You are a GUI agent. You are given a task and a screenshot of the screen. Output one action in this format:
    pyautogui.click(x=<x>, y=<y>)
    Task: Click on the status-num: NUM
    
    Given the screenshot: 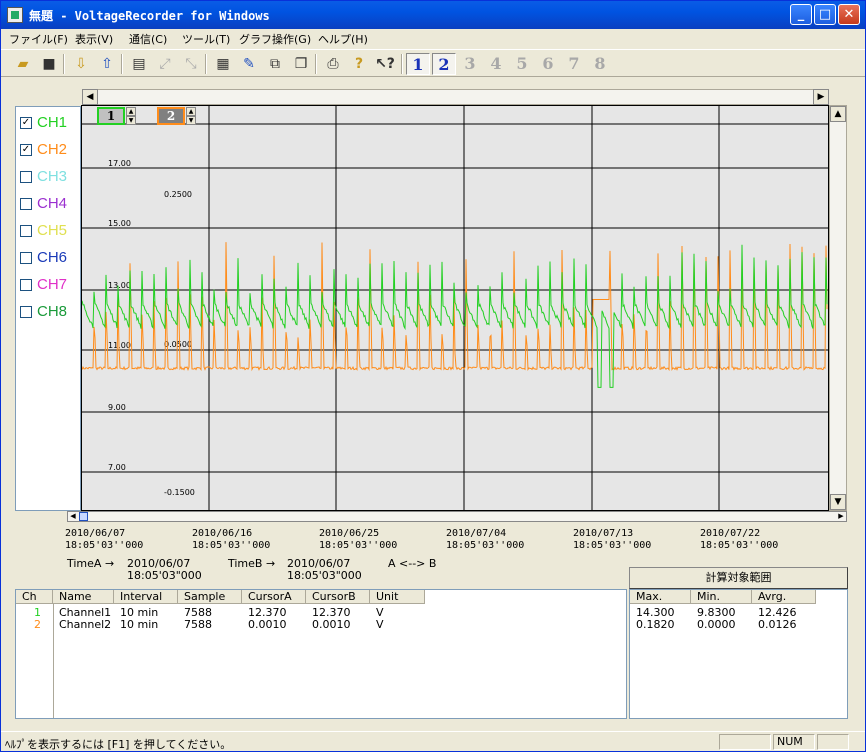 What is the action you would take?
    pyautogui.click(x=794, y=742)
    